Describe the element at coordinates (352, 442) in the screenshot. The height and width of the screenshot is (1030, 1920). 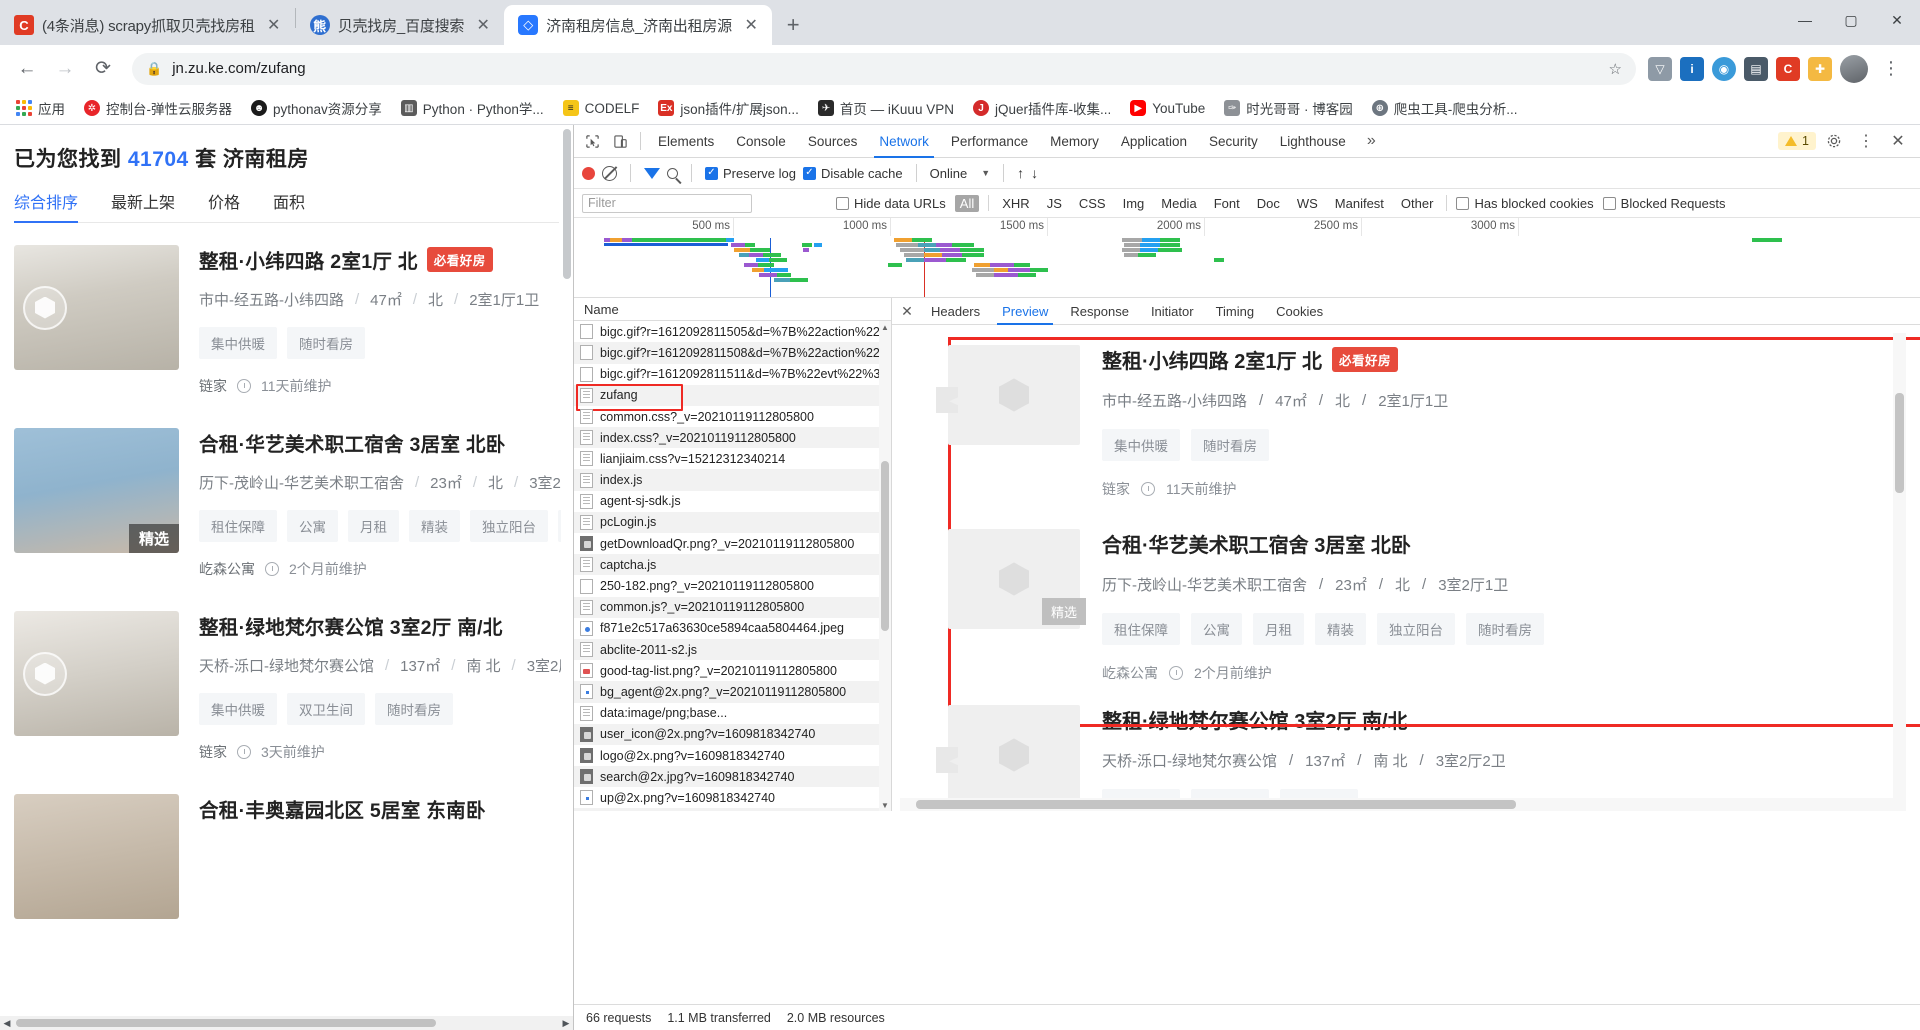
I see `listing-title: 合租·华艺美术职工宿舍 3居室 北卧` at that location.